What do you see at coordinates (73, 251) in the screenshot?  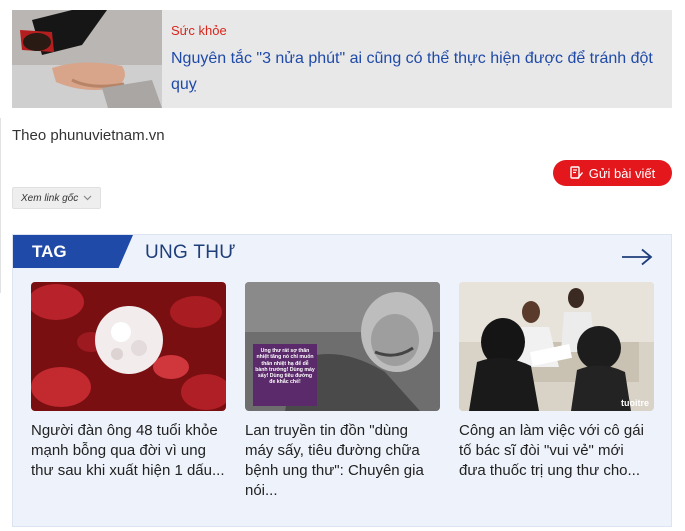 I see `tag-label: TAG` at bounding box center [73, 251].